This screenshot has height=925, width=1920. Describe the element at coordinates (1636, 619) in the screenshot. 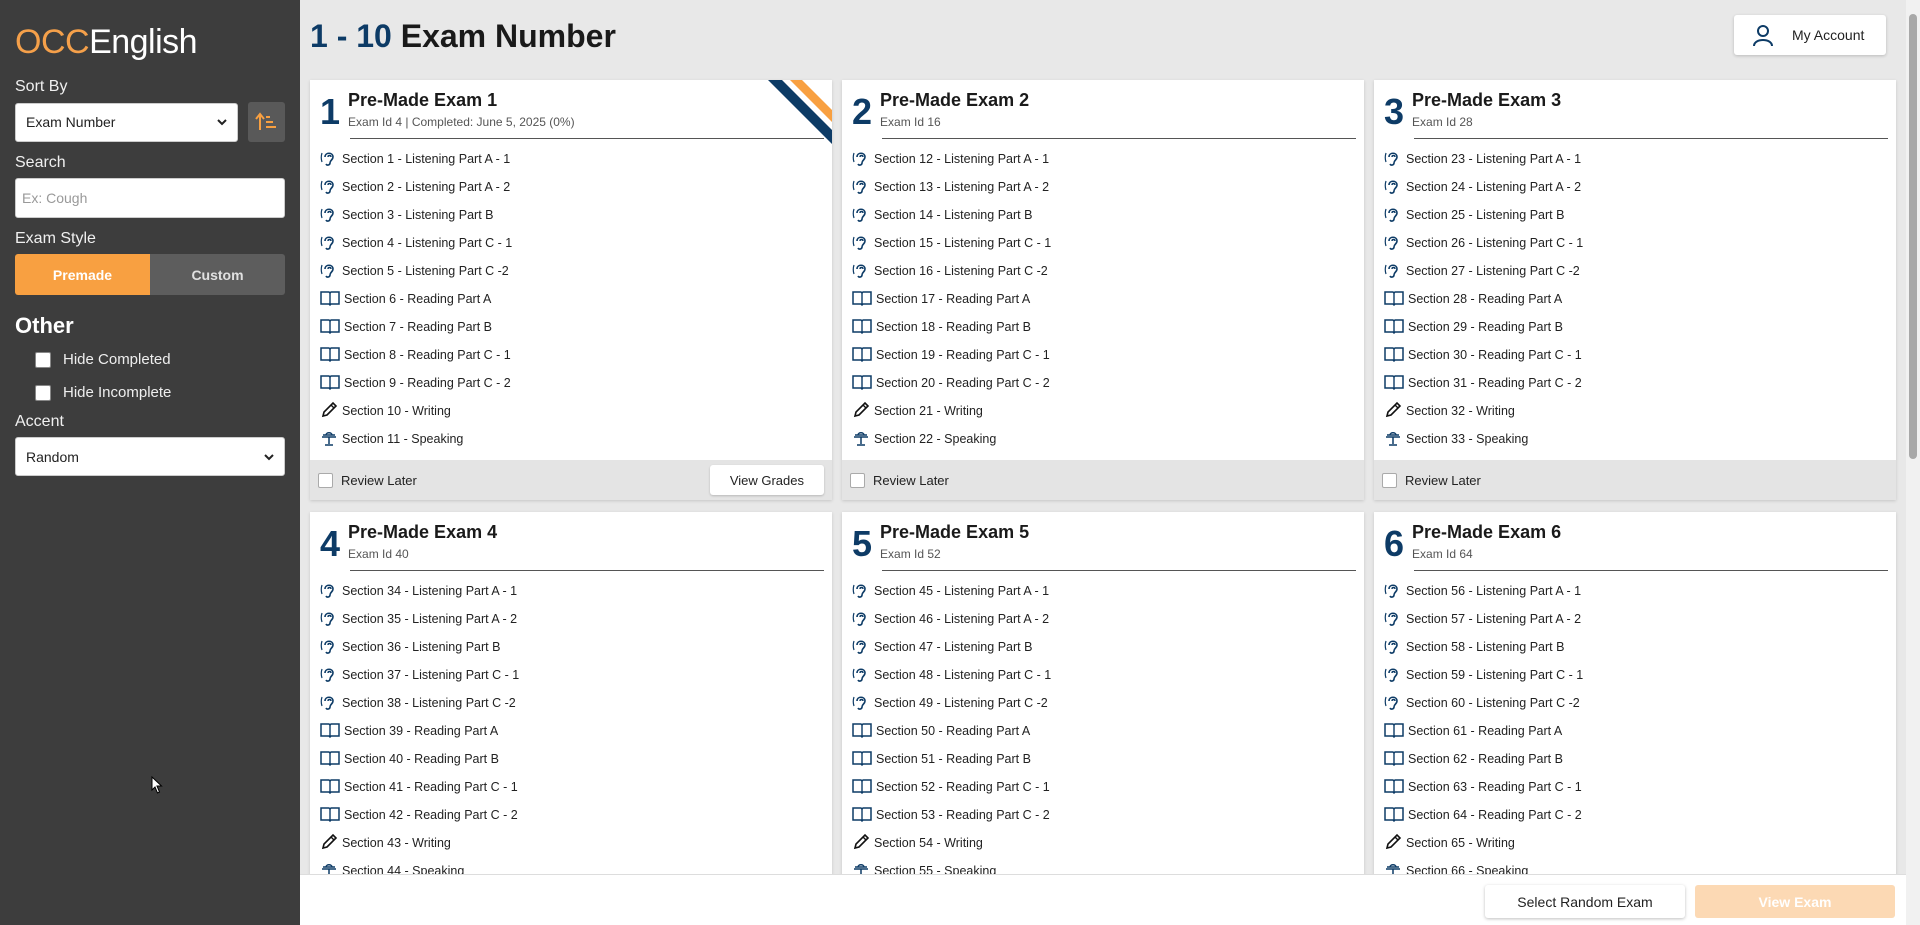

I see `section-item: Section 57 - Listening Part A - 2` at that location.